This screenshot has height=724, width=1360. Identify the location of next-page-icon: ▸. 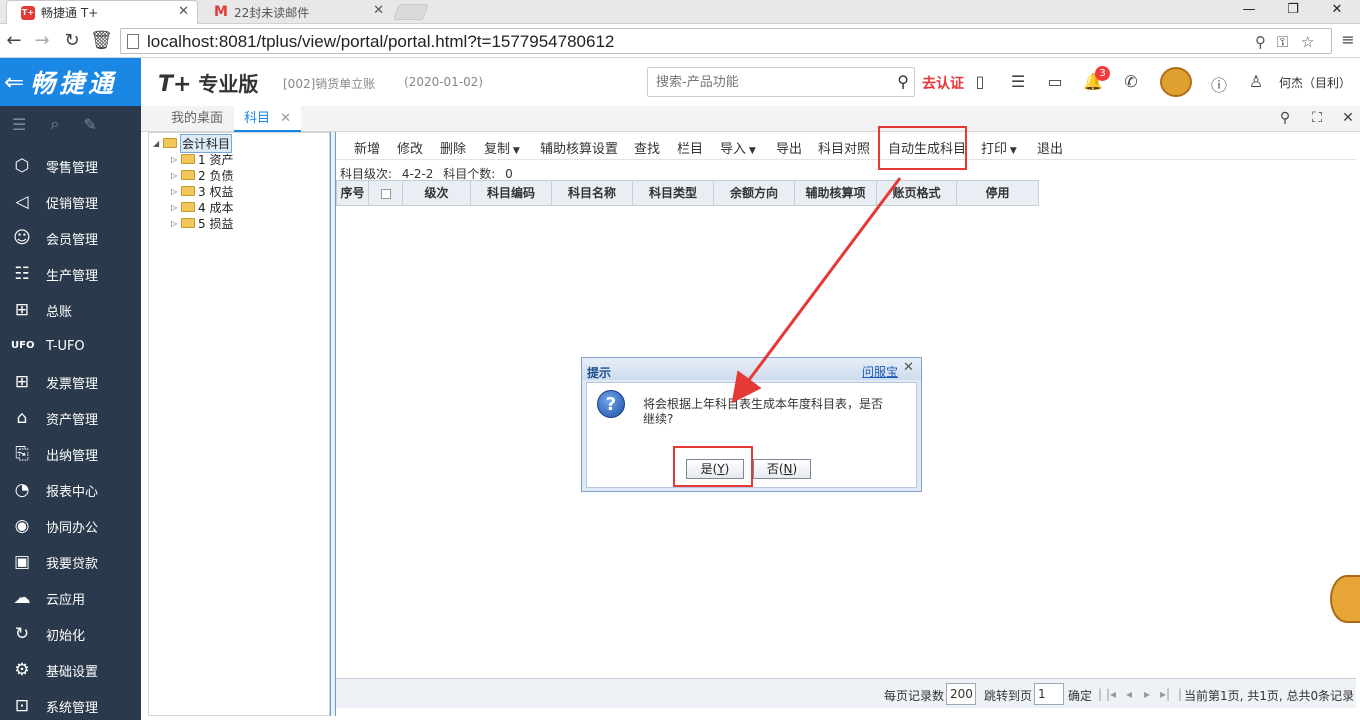
(1147, 694).